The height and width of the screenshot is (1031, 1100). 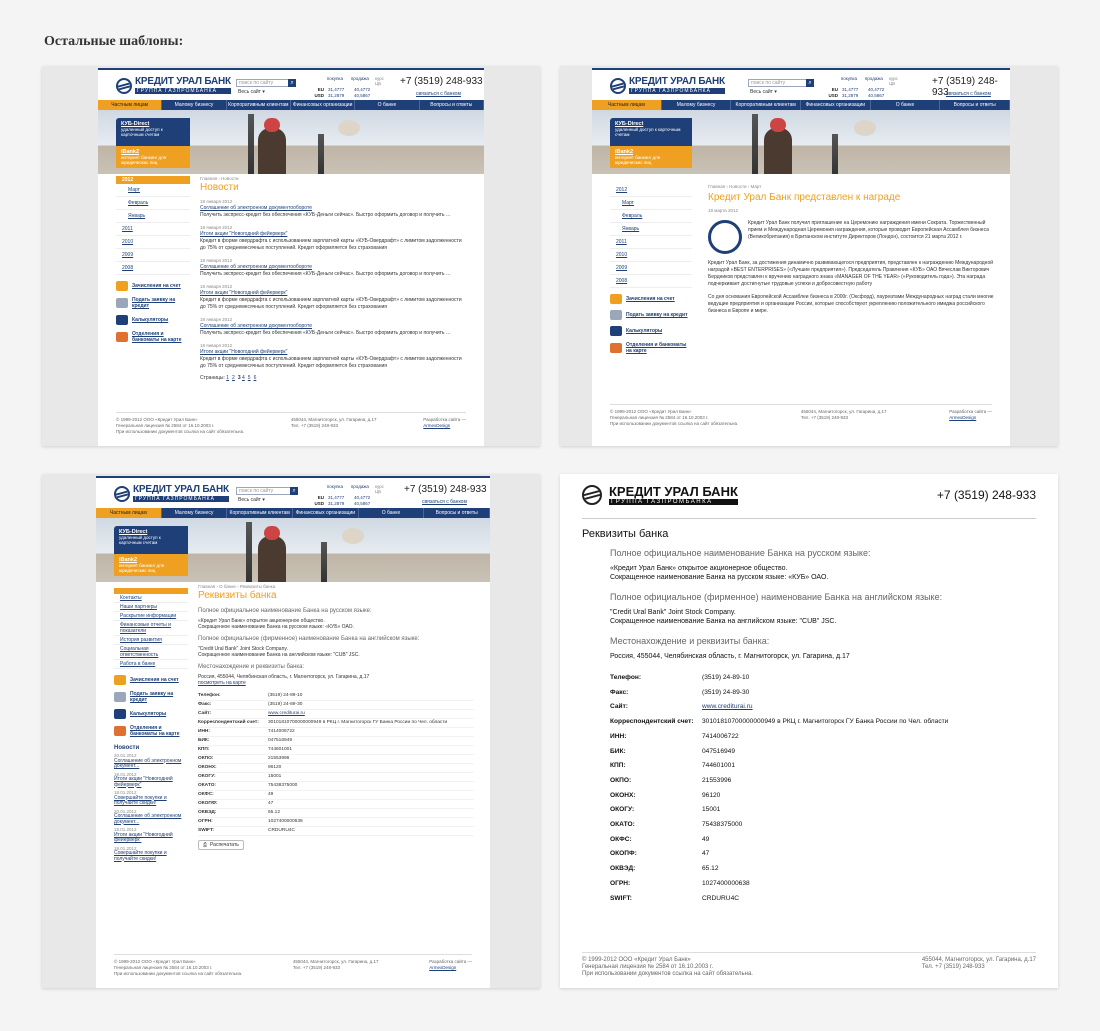 I want to click on about-menu-item: Социальная ответственность, so click(x=151, y=652).